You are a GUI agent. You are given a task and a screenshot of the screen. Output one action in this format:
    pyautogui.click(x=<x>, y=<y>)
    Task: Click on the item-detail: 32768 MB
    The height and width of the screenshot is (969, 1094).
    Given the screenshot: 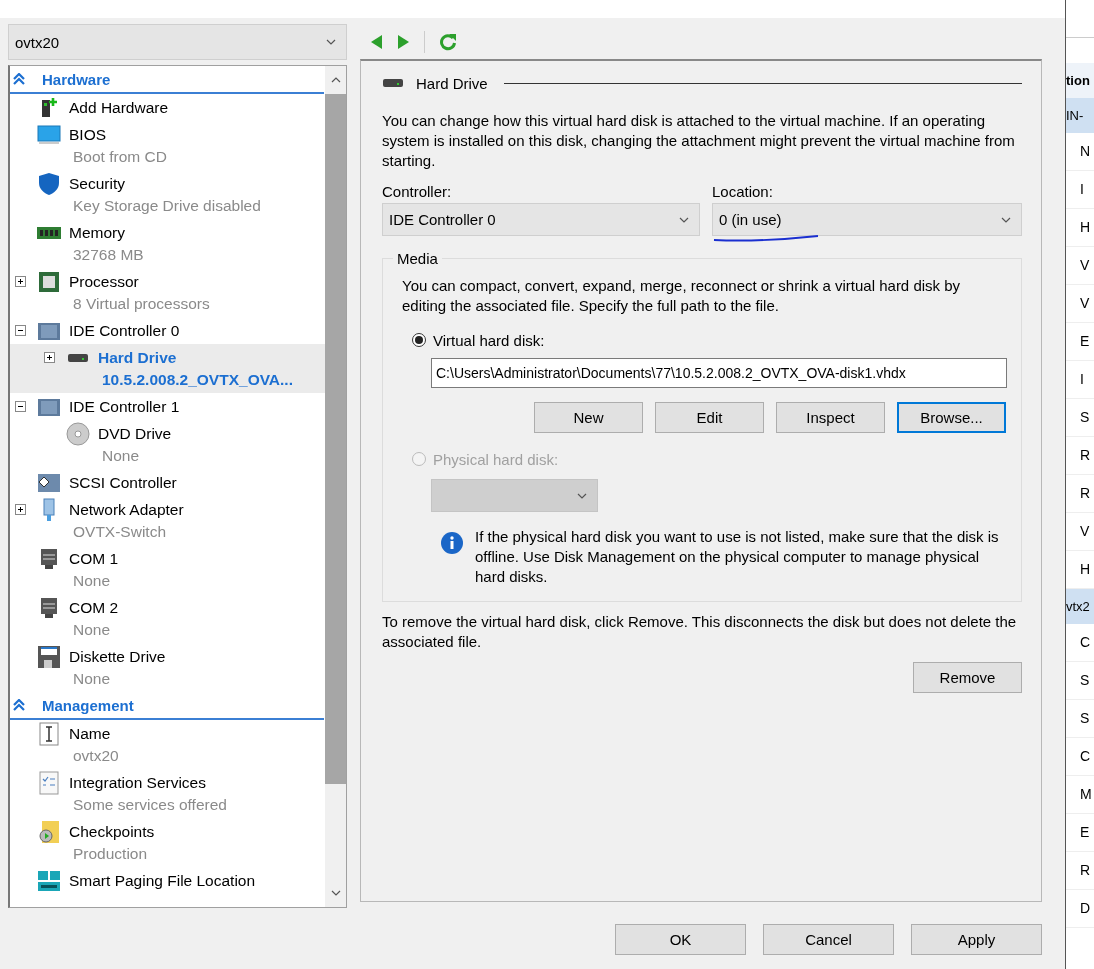 What is the action you would take?
    pyautogui.click(x=108, y=254)
    